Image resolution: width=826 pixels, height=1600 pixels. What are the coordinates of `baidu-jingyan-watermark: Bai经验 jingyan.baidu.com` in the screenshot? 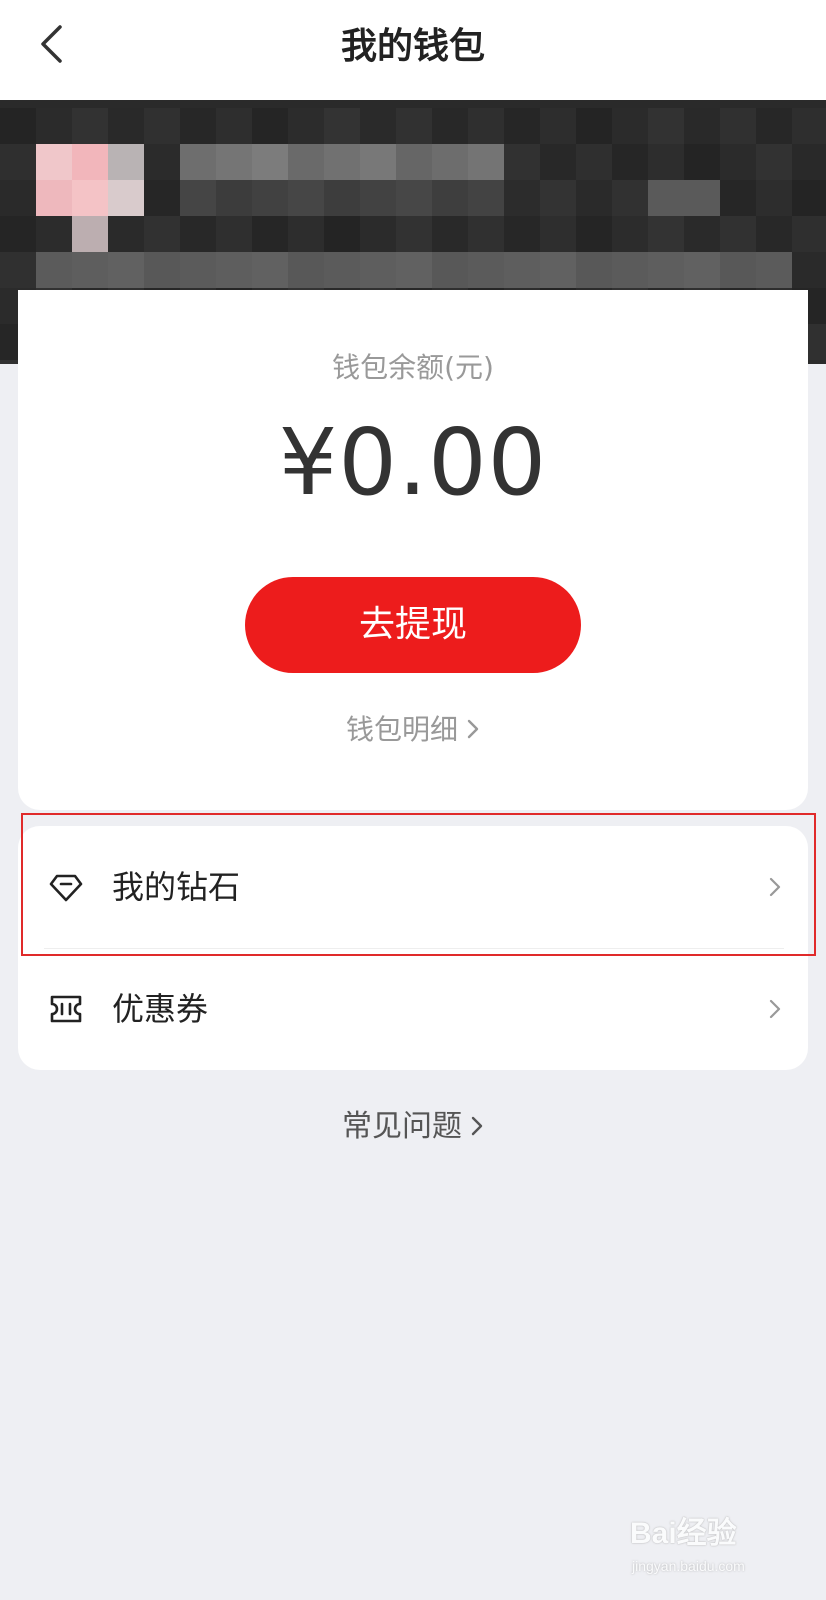 It's located at (715, 1548).